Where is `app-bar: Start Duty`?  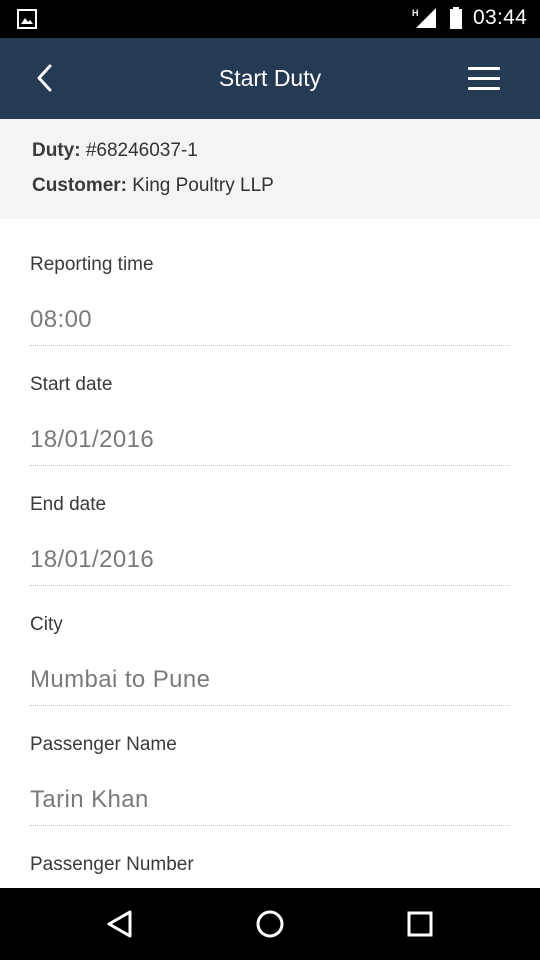
app-bar: Start Duty is located at coordinates (270, 78).